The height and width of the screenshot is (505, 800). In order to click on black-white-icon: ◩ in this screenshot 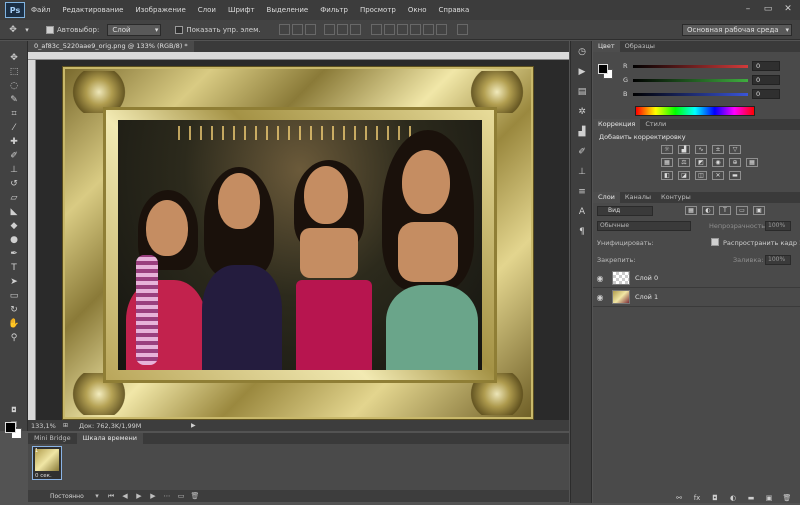, I will do `click(701, 162)`.